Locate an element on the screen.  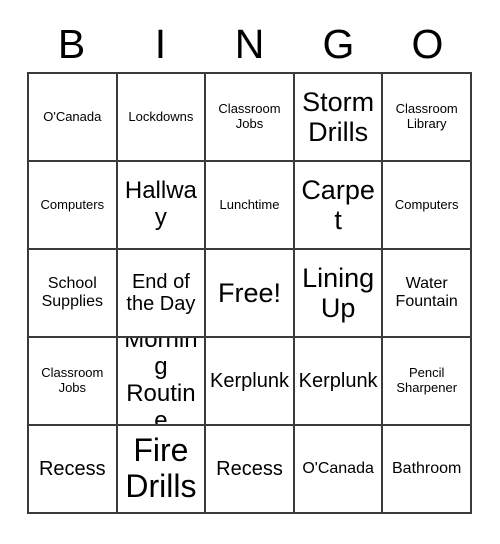
bingo-cell-label: Water Fountain is located at coordinates (426, 292).